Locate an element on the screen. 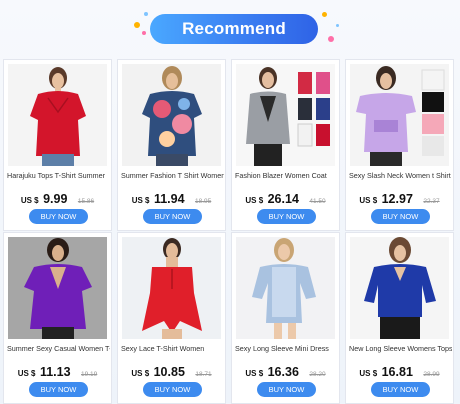  current-price: 9.99 is located at coordinates (55, 199).